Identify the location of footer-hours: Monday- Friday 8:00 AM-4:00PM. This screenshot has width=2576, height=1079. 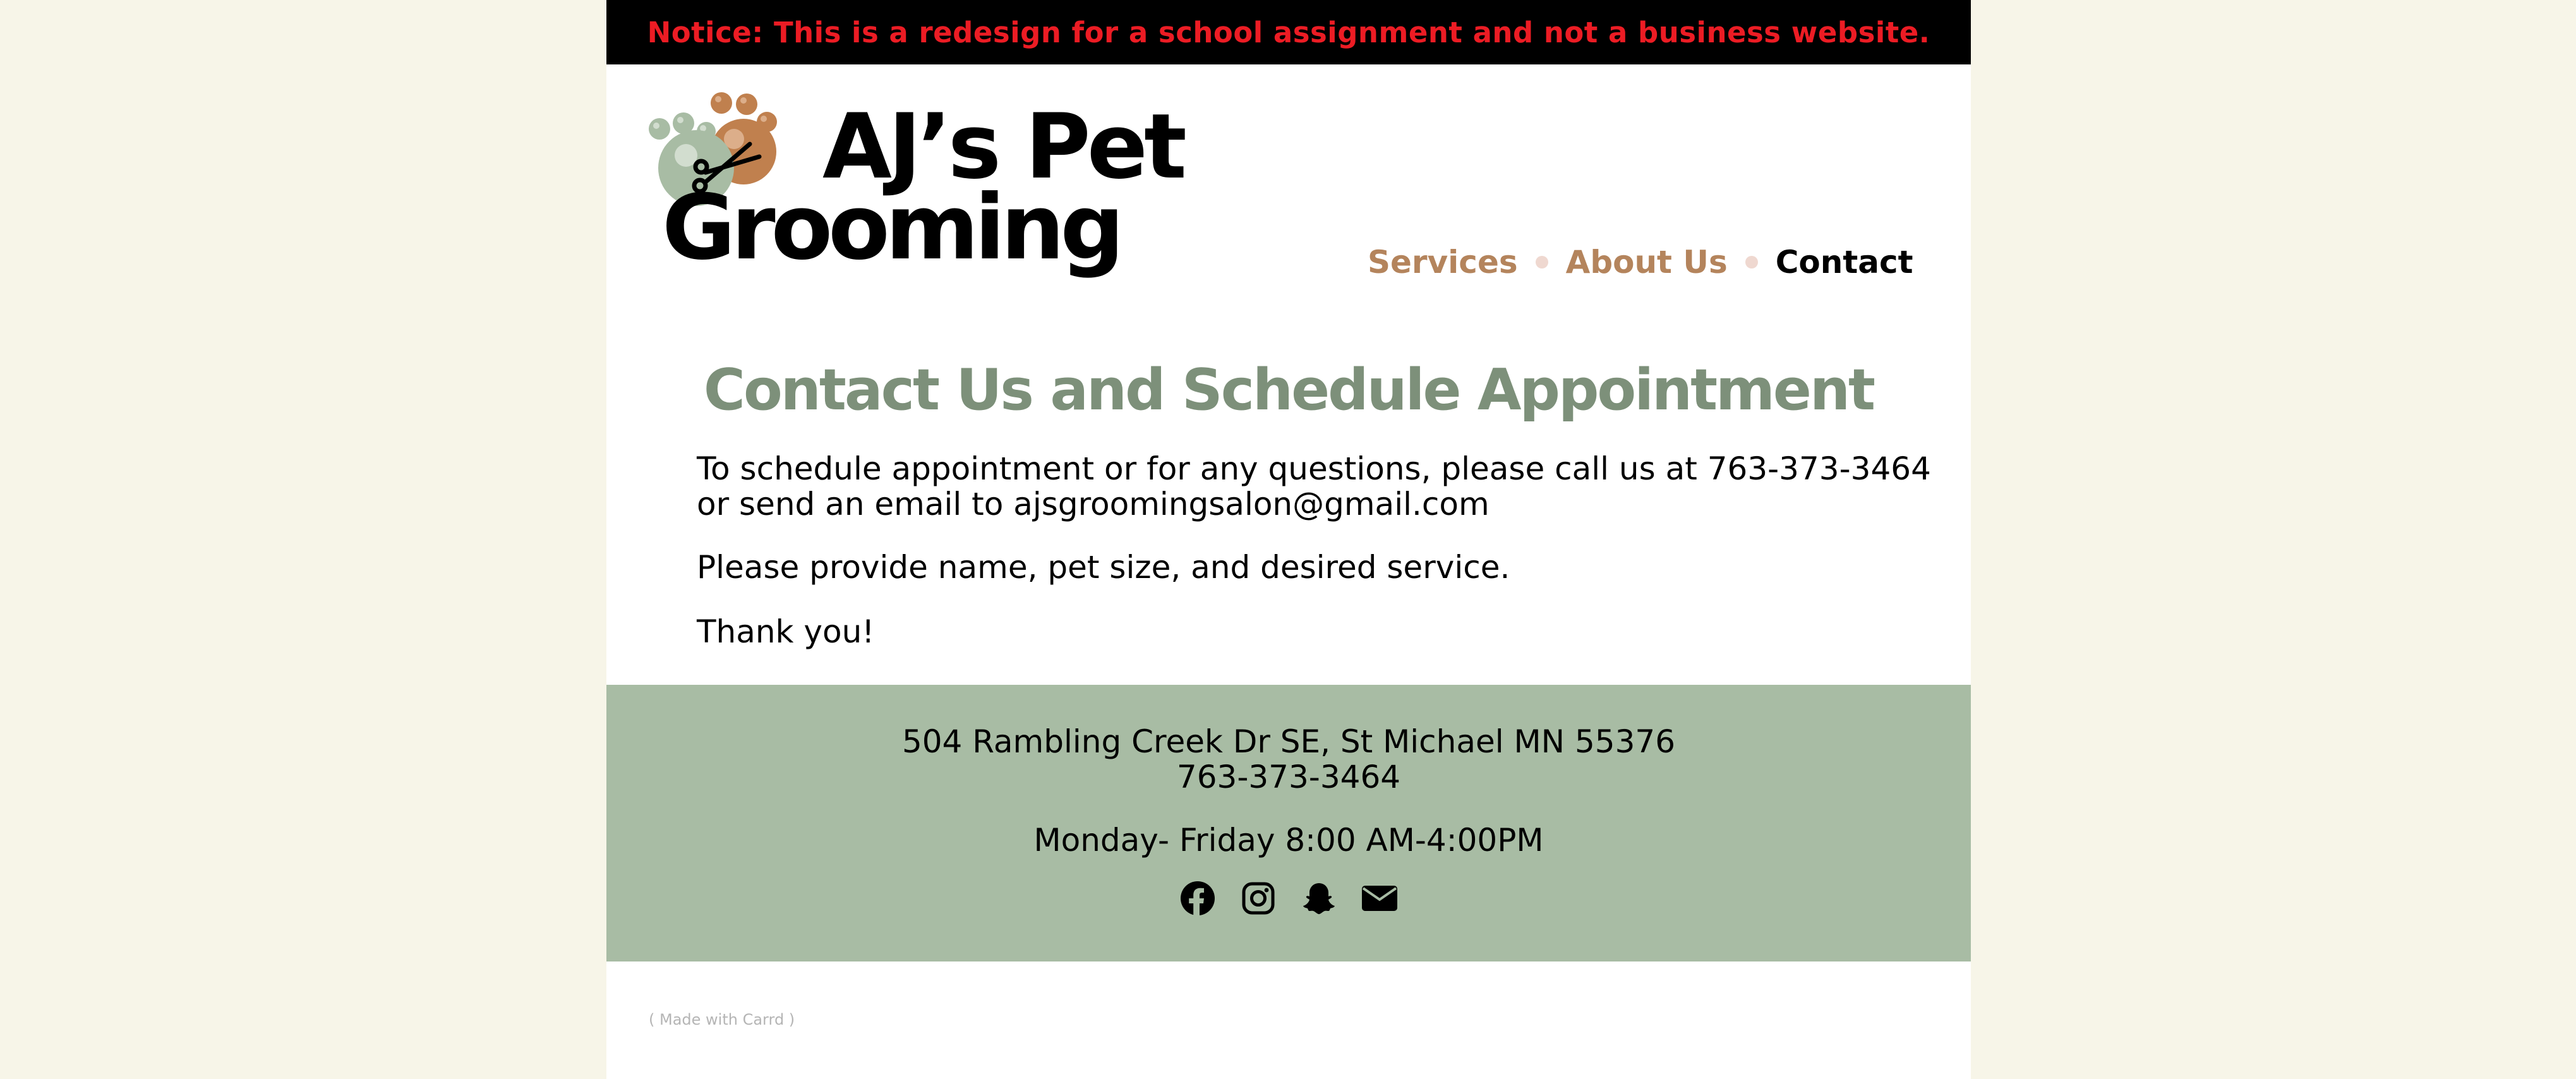
(1288, 840).